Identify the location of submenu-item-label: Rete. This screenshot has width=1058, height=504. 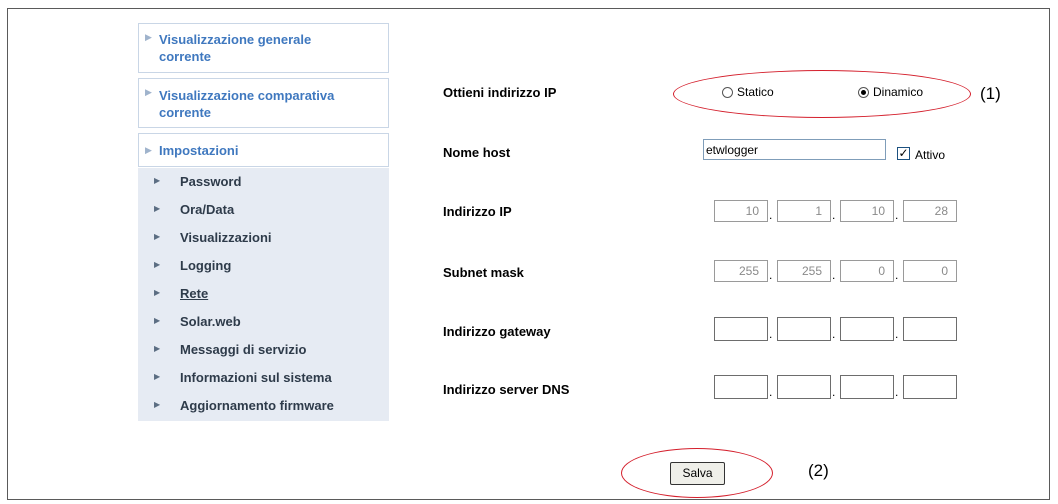
(194, 293).